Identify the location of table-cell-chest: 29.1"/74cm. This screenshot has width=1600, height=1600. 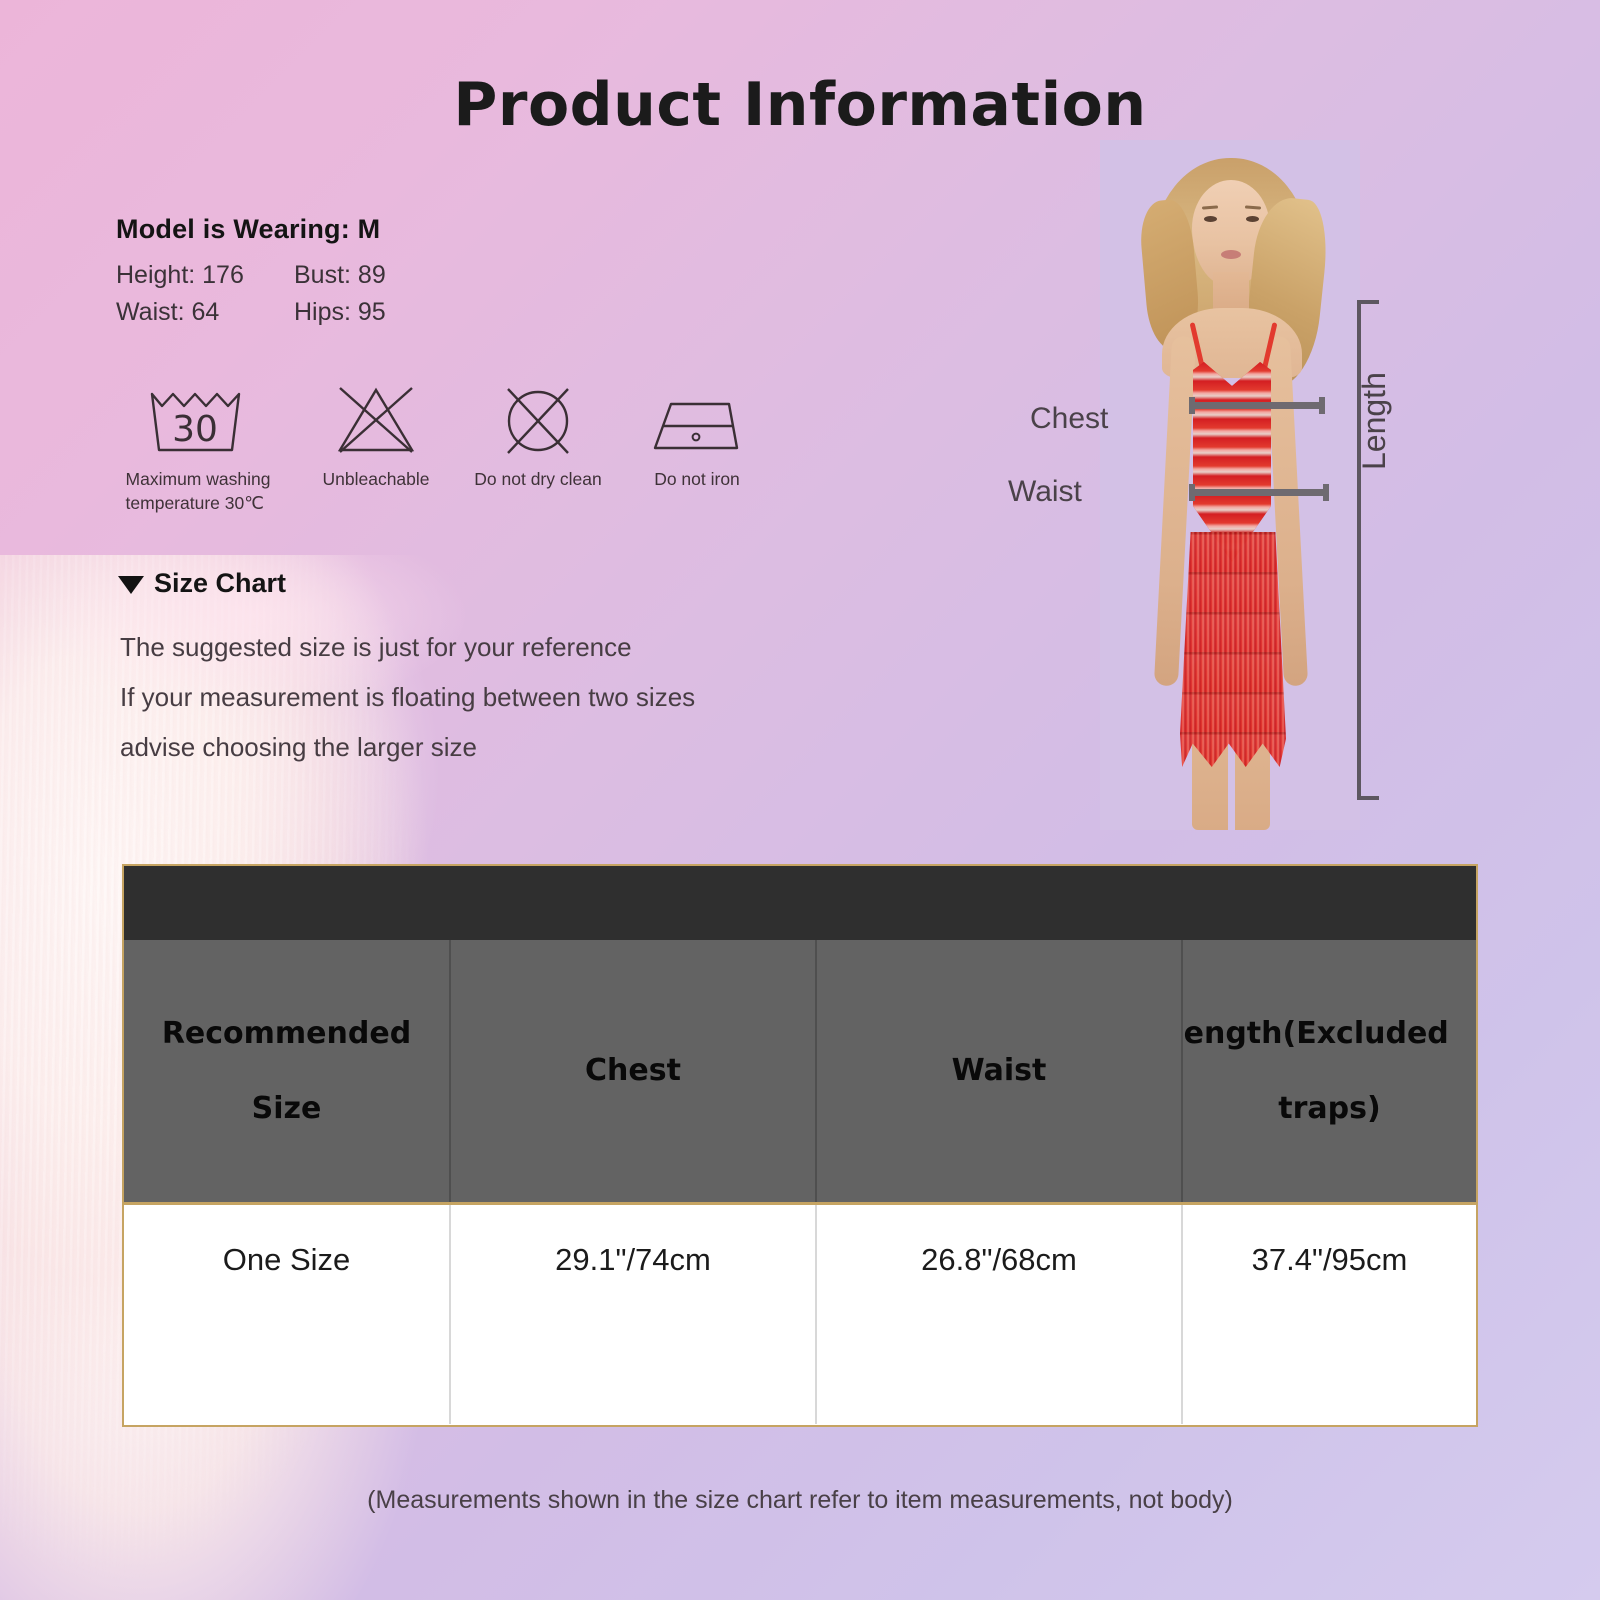
(632, 1314).